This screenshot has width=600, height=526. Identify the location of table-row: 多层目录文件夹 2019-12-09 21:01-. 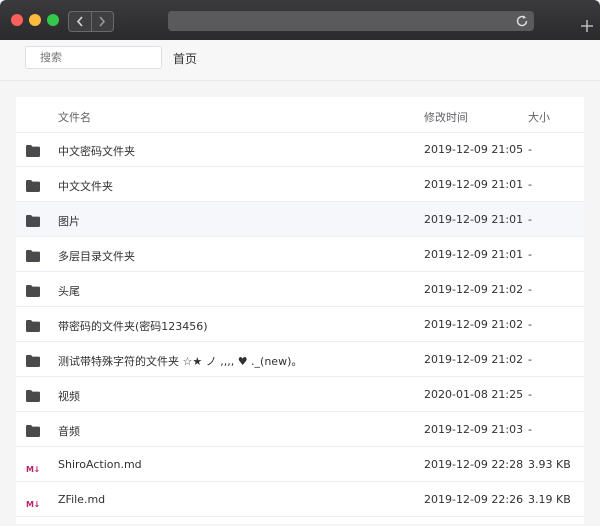
(300, 254).